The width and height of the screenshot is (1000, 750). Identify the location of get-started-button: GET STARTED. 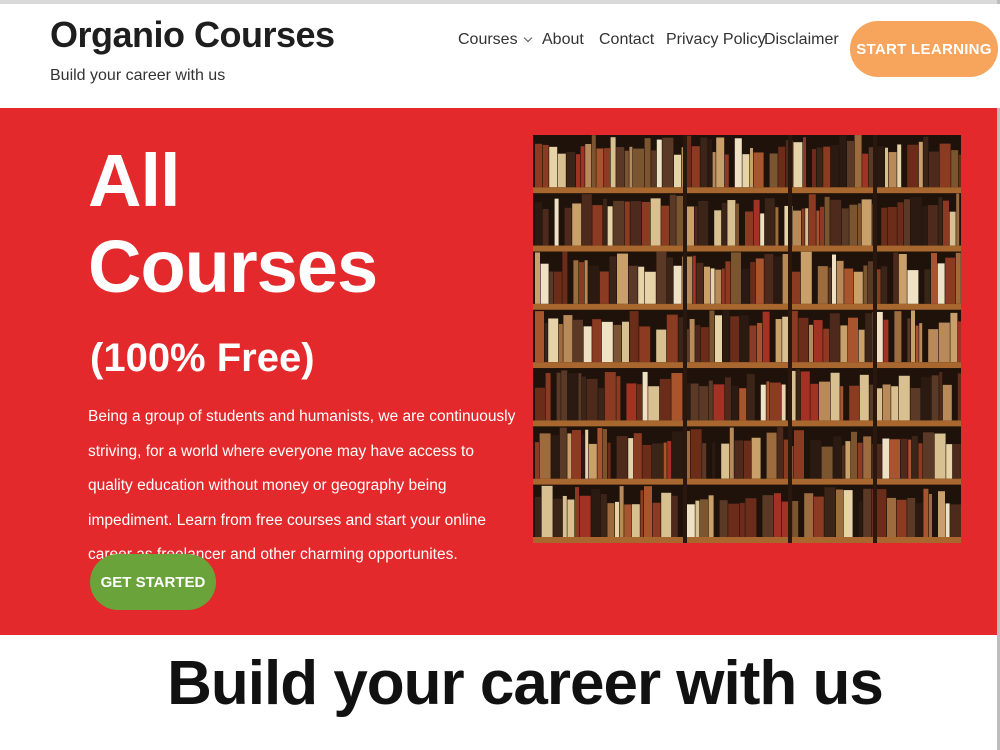
(153, 582).